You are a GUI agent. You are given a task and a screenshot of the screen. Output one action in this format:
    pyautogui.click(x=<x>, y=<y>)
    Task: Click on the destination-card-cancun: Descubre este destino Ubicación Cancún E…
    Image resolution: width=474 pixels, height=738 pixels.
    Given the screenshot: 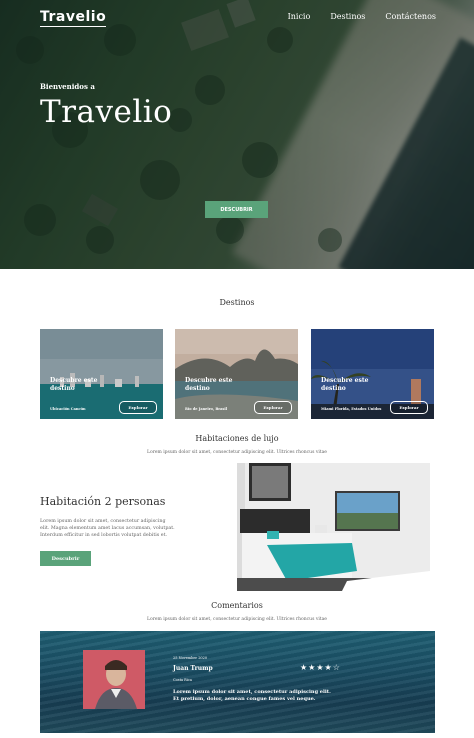 What is the action you would take?
    pyautogui.click(x=101, y=374)
    